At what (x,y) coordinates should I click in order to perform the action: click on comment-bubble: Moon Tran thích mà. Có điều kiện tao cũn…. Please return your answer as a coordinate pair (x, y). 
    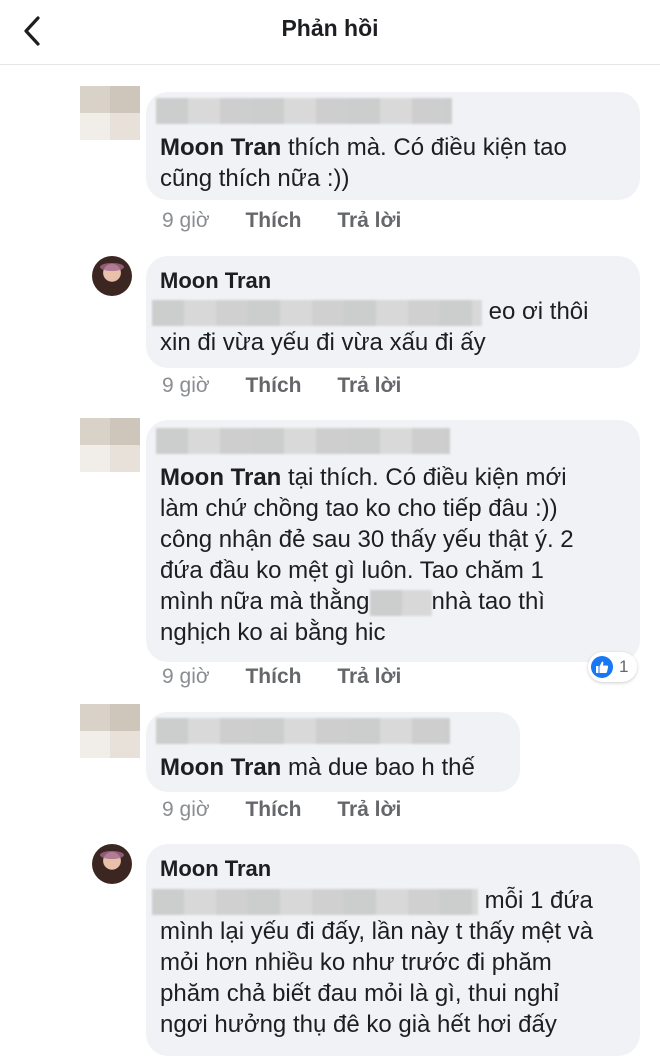
    Looking at the image, I should click on (393, 146).